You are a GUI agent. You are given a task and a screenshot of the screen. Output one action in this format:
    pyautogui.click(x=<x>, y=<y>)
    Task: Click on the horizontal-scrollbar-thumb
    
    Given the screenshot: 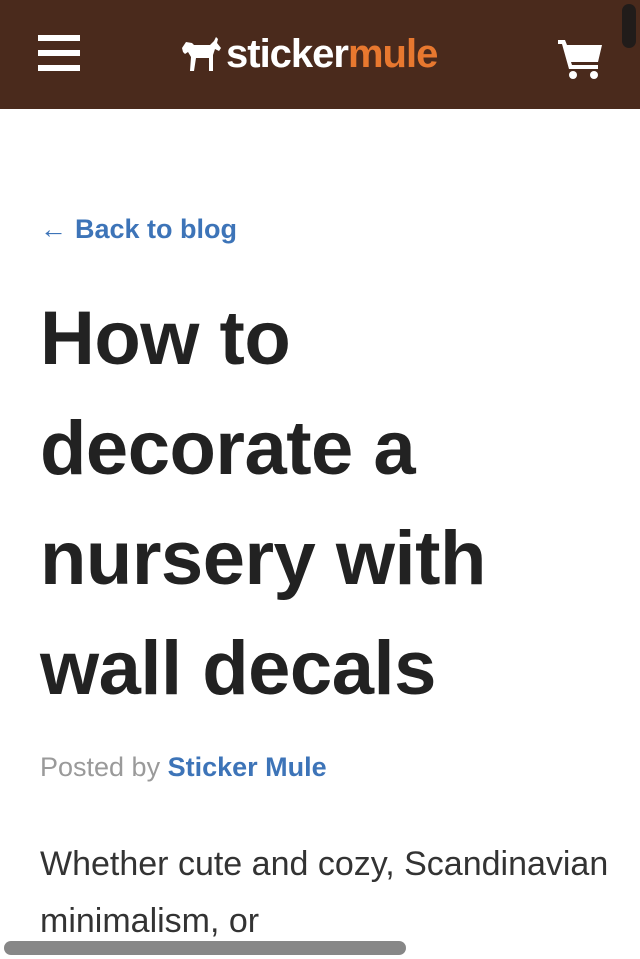 What is the action you would take?
    pyautogui.click(x=205, y=948)
    